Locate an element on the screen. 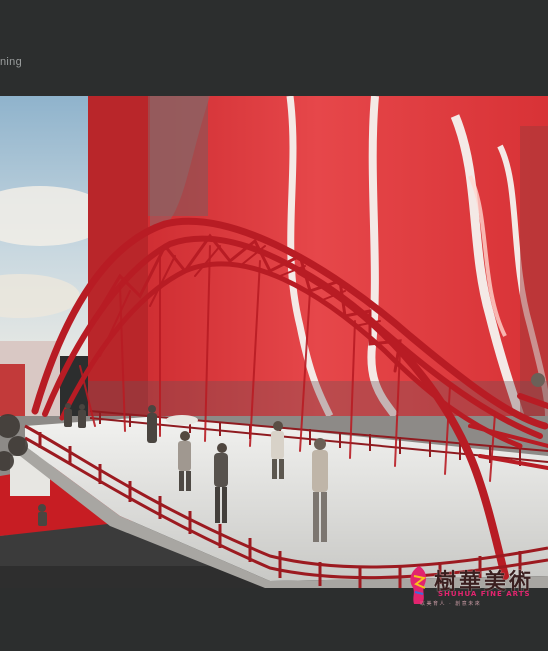 The width and height of the screenshot is (548, 651). watermark-sub-text: 以美育人 · 創意未來 is located at coordinates (451, 604).